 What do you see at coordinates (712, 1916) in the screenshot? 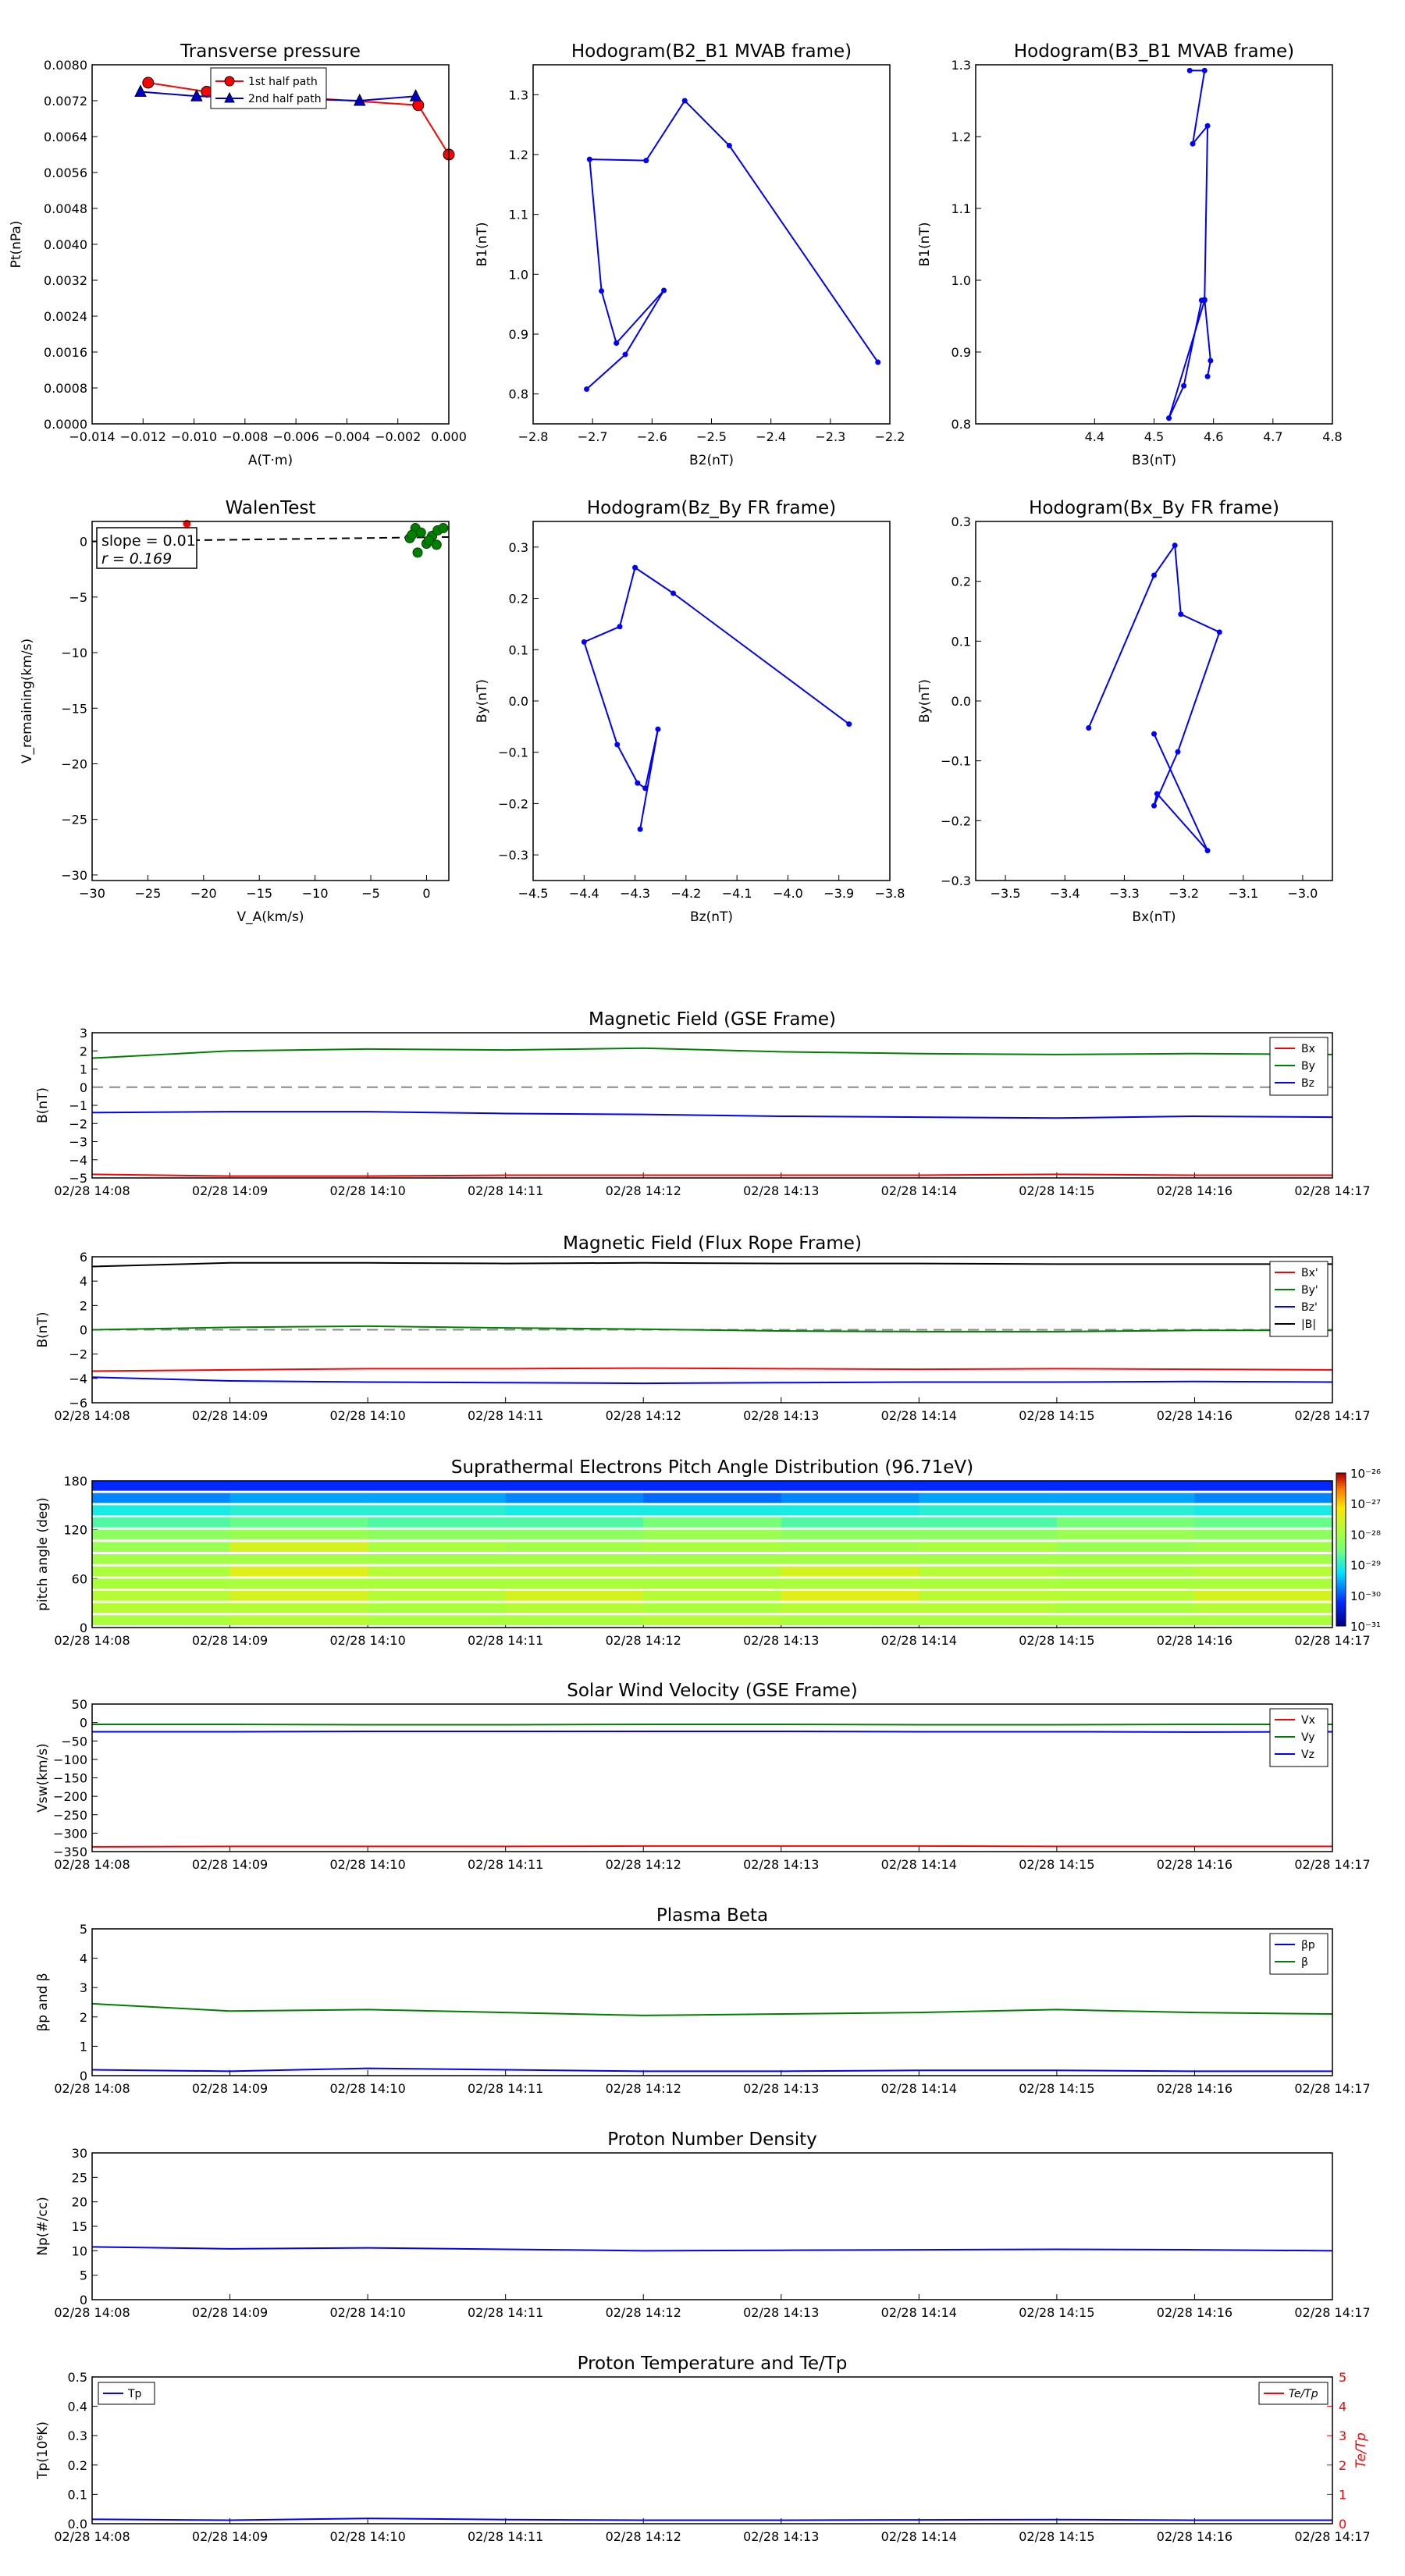
I see `chart-title: Plasma Beta` at bounding box center [712, 1916].